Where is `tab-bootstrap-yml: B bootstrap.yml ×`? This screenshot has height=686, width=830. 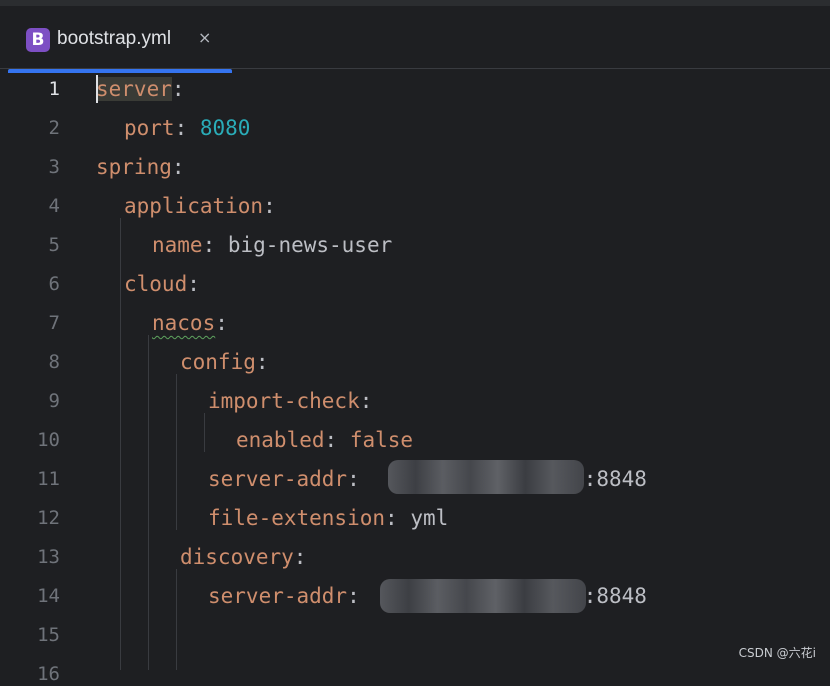
tab-bootstrap-yml: B bootstrap.yml × is located at coordinates (121, 37).